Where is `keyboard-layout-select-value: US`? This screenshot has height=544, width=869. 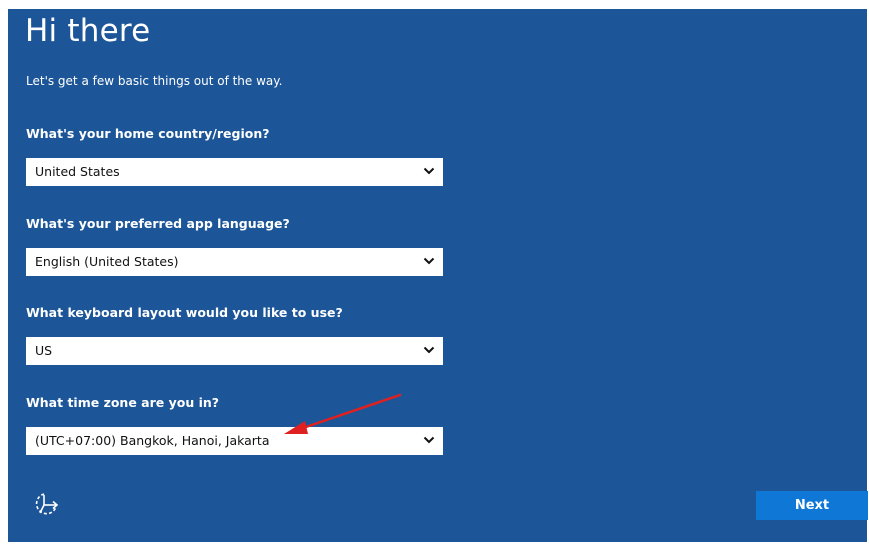
keyboard-layout-select-value: US is located at coordinates (44, 350).